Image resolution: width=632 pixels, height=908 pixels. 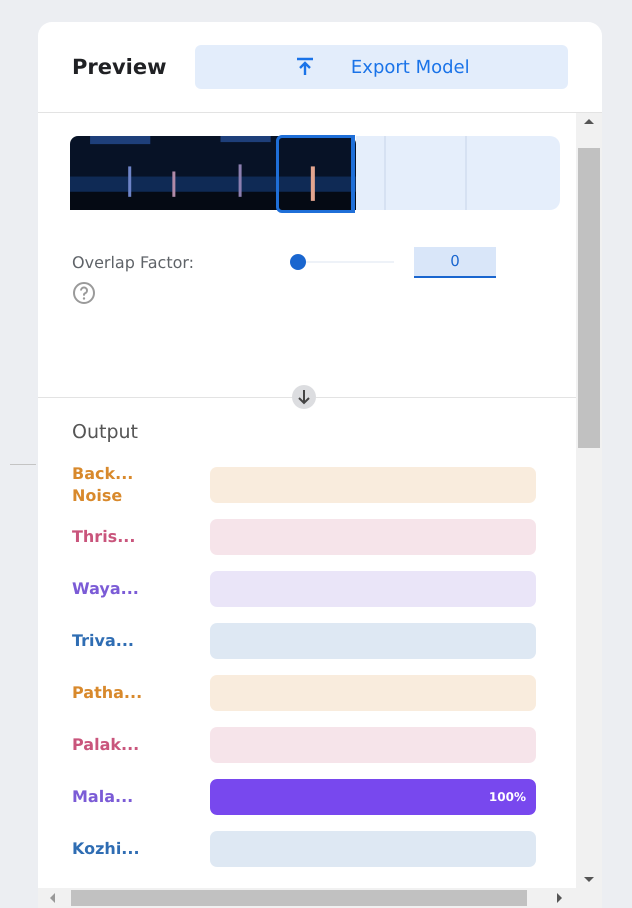 What do you see at coordinates (84, 293) in the screenshot?
I see `help-icon` at bounding box center [84, 293].